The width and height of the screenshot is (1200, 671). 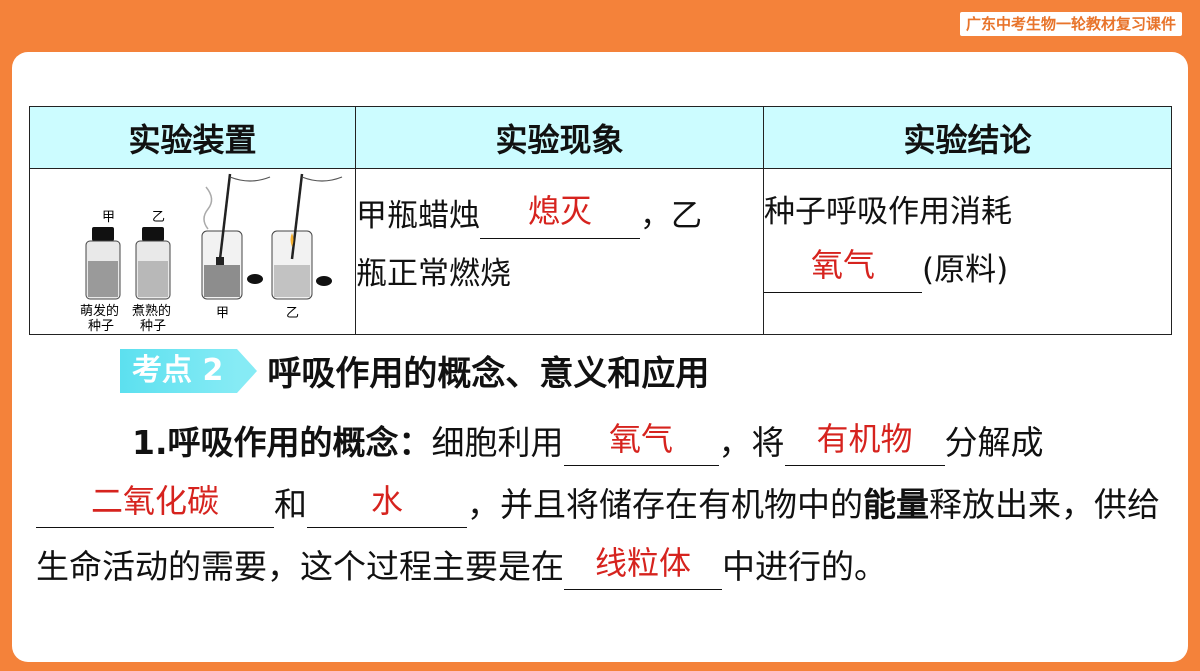 What do you see at coordinates (497, 442) in the screenshot?
I see `para-text-1: 细胞利用` at bounding box center [497, 442].